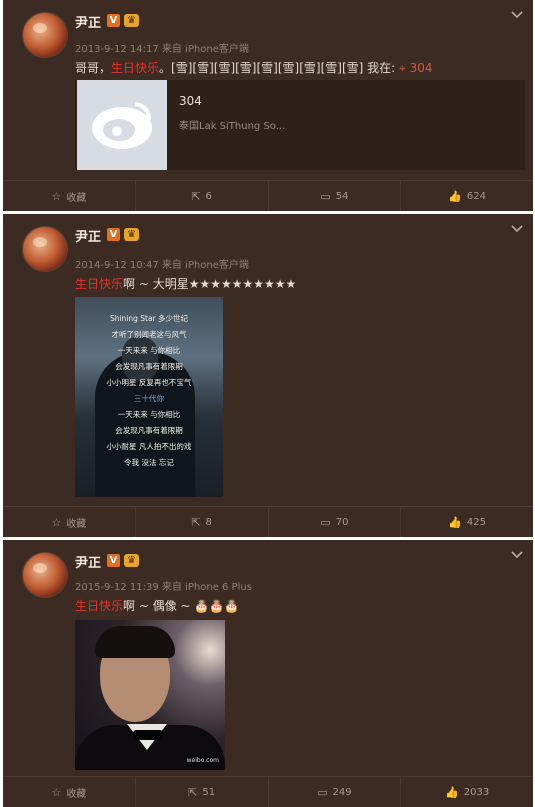 The height and width of the screenshot is (807, 535). Describe the element at coordinates (150, 695) in the screenshot. I see `post-photo: weibo.com` at that location.